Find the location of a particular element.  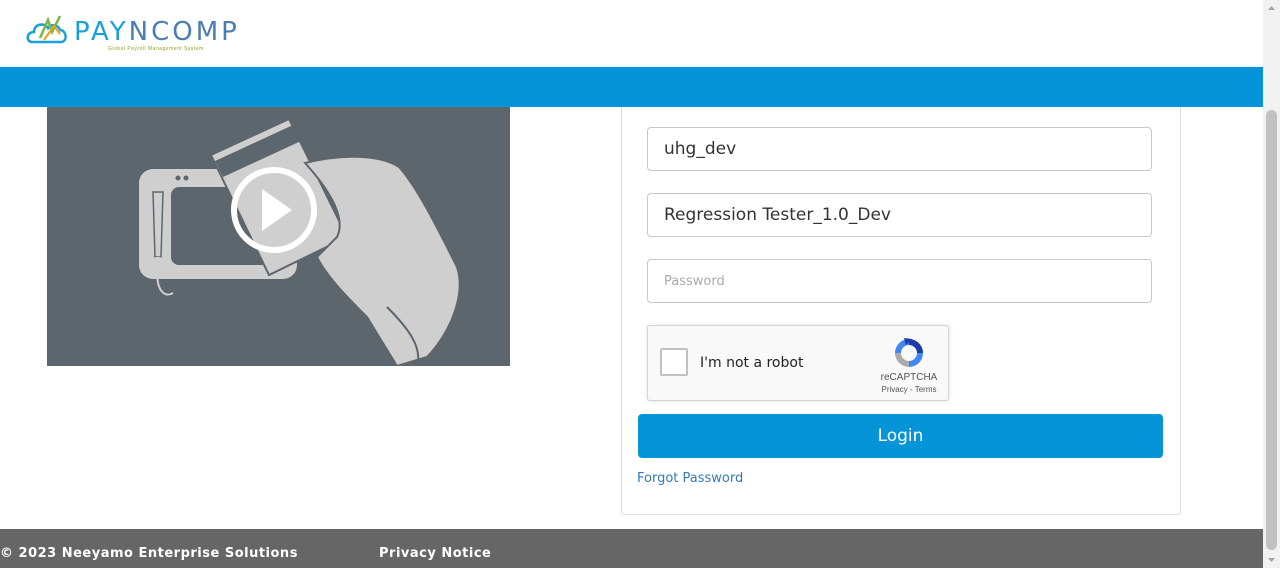

copyright-text: © 2023 Neeyamo Enterprise Solutions is located at coordinates (149, 553).